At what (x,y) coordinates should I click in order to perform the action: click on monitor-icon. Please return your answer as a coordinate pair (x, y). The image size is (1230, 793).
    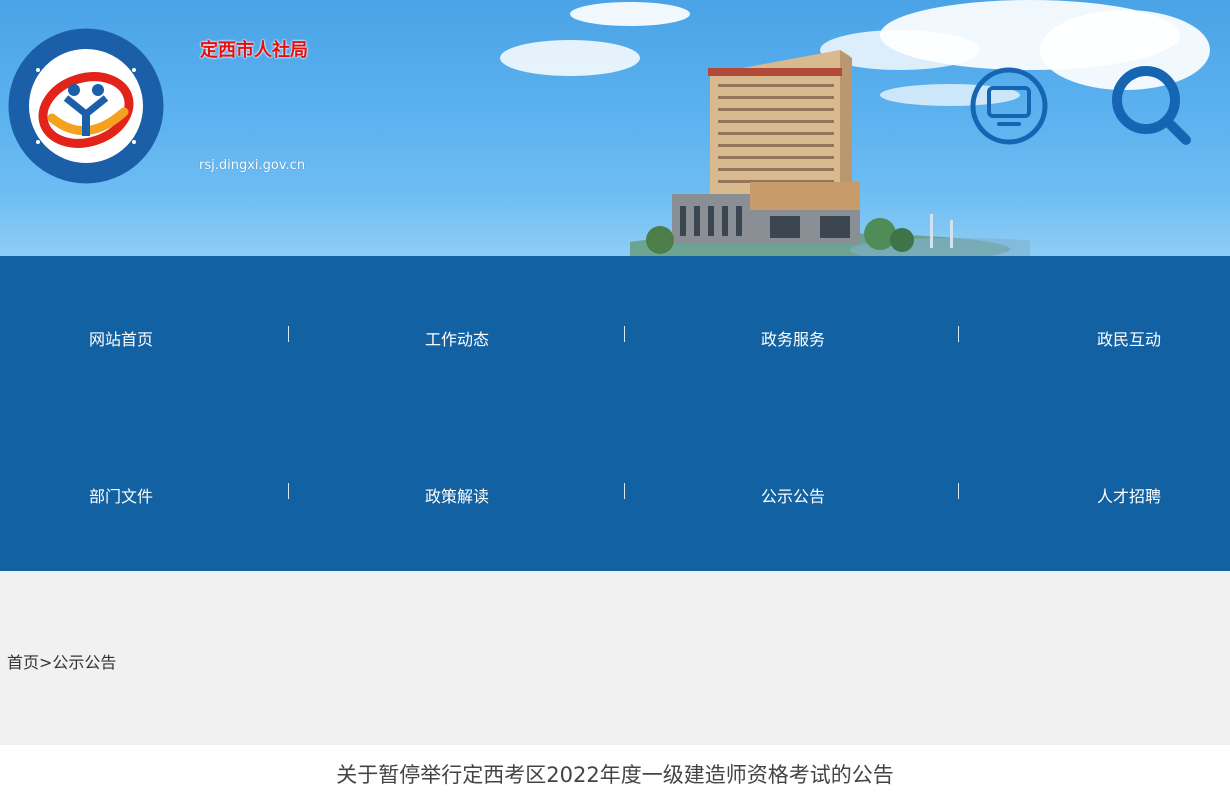
    Looking at the image, I should click on (1009, 106).